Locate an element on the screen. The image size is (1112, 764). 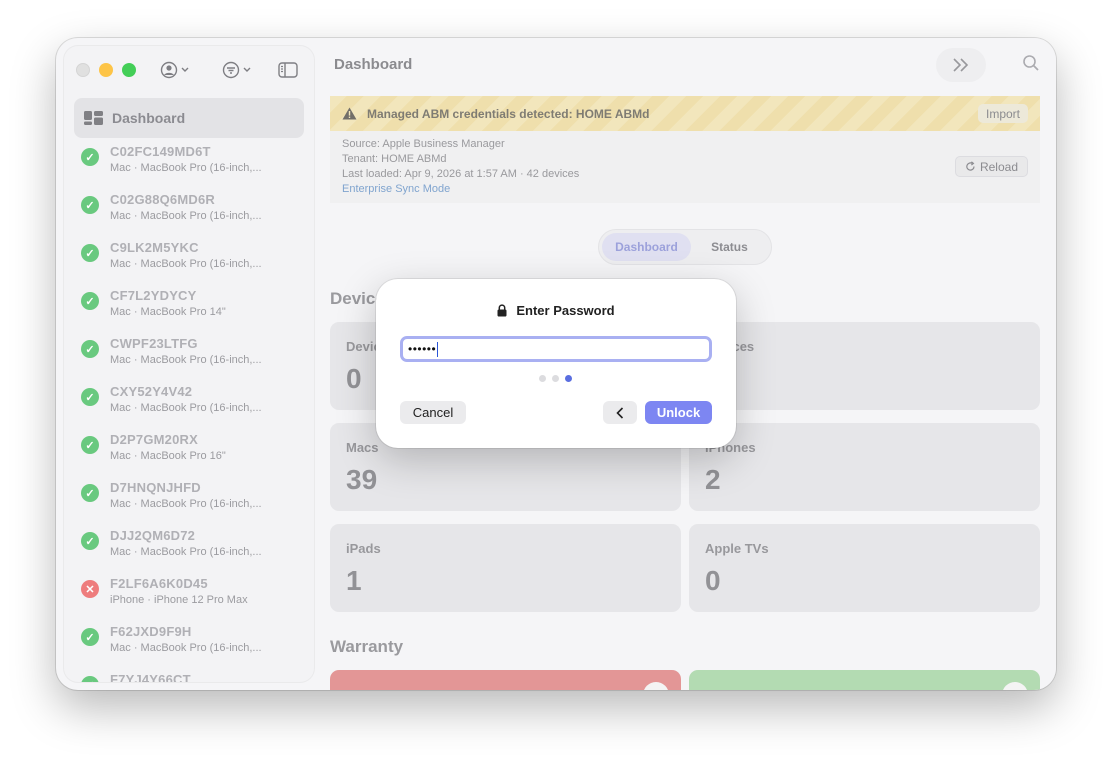
back-button is located at coordinates (620, 412).